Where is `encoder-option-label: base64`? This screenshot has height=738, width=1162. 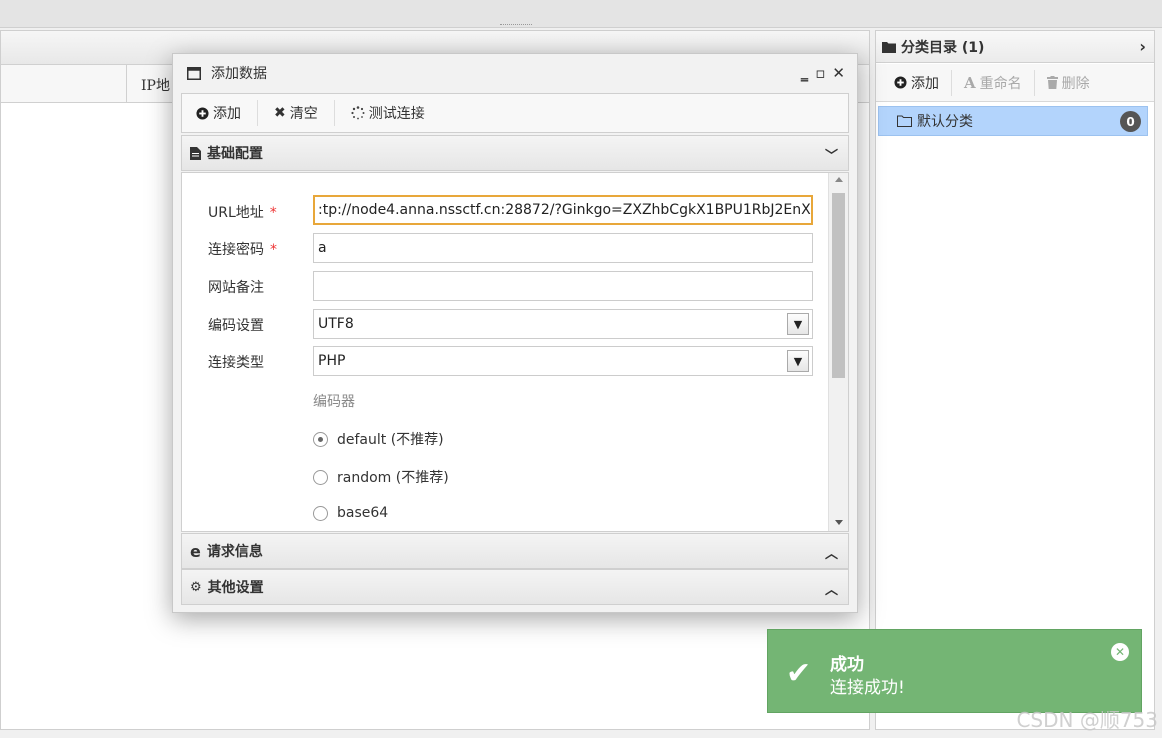 encoder-option-label: base64 is located at coordinates (363, 513).